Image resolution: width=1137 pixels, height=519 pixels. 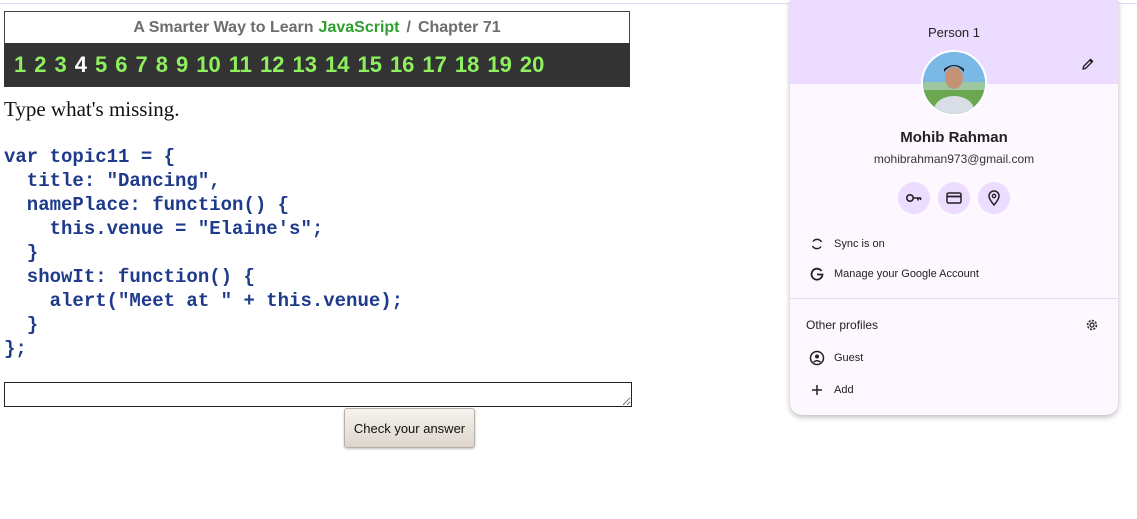 I want to click on gear-icon, so click(x=1092, y=325).